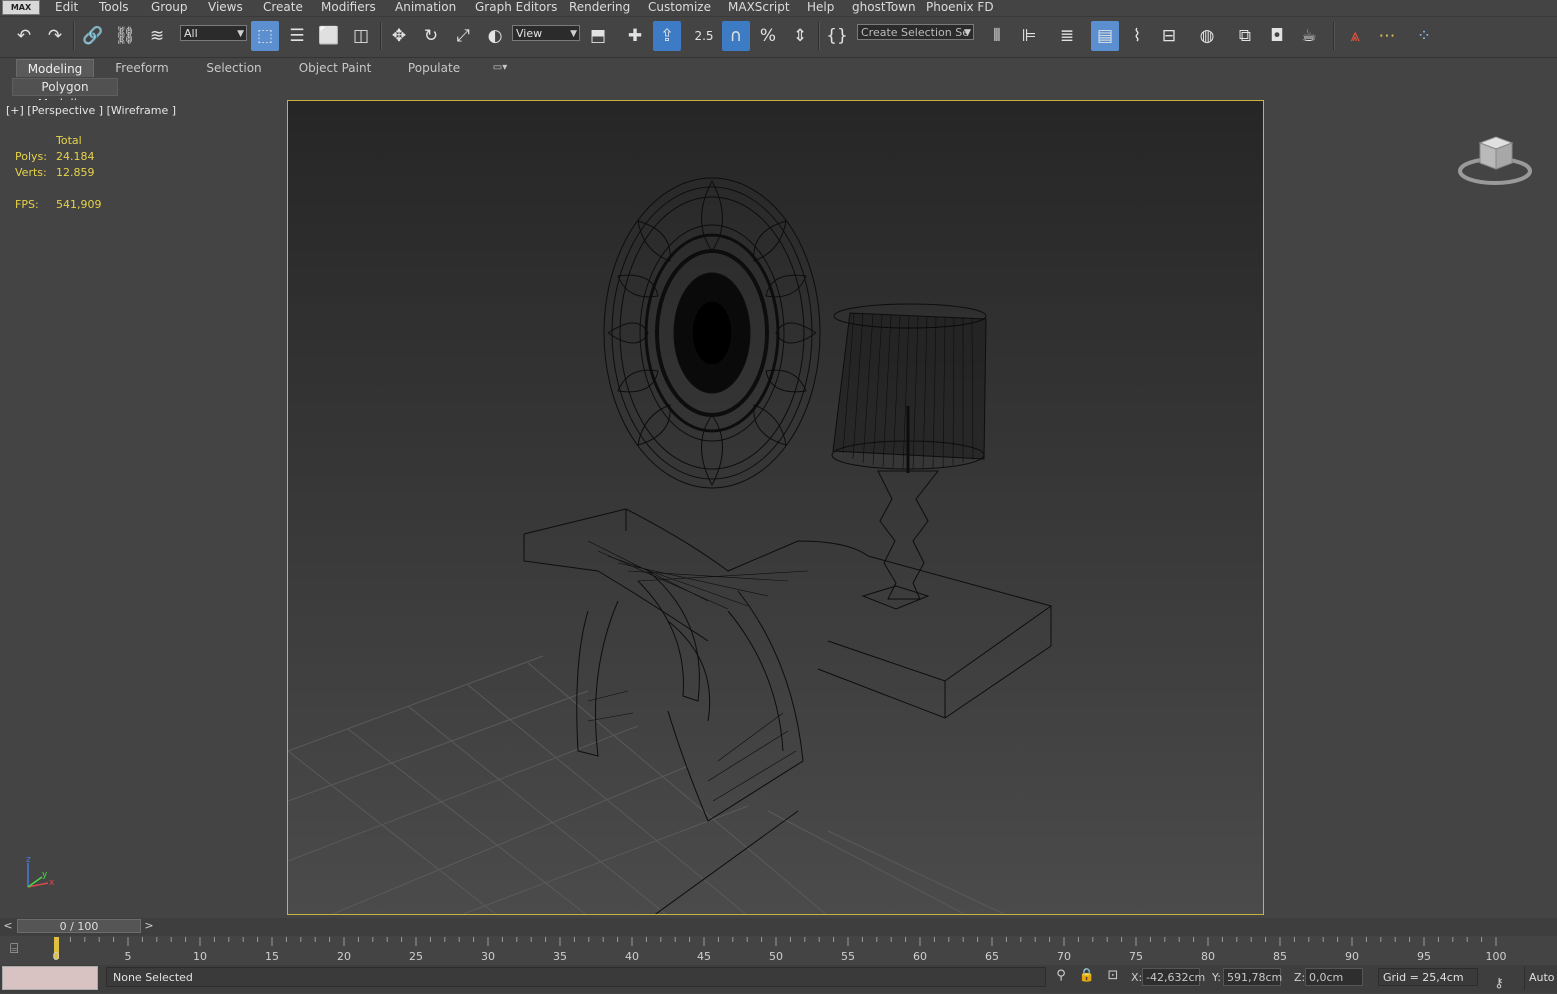 The width and height of the screenshot is (1557, 994). What do you see at coordinates (1428, 977) in the screenshot?
I see `grid-spacing: Grid = 25,4cm` at bounding box center [1428, 977].